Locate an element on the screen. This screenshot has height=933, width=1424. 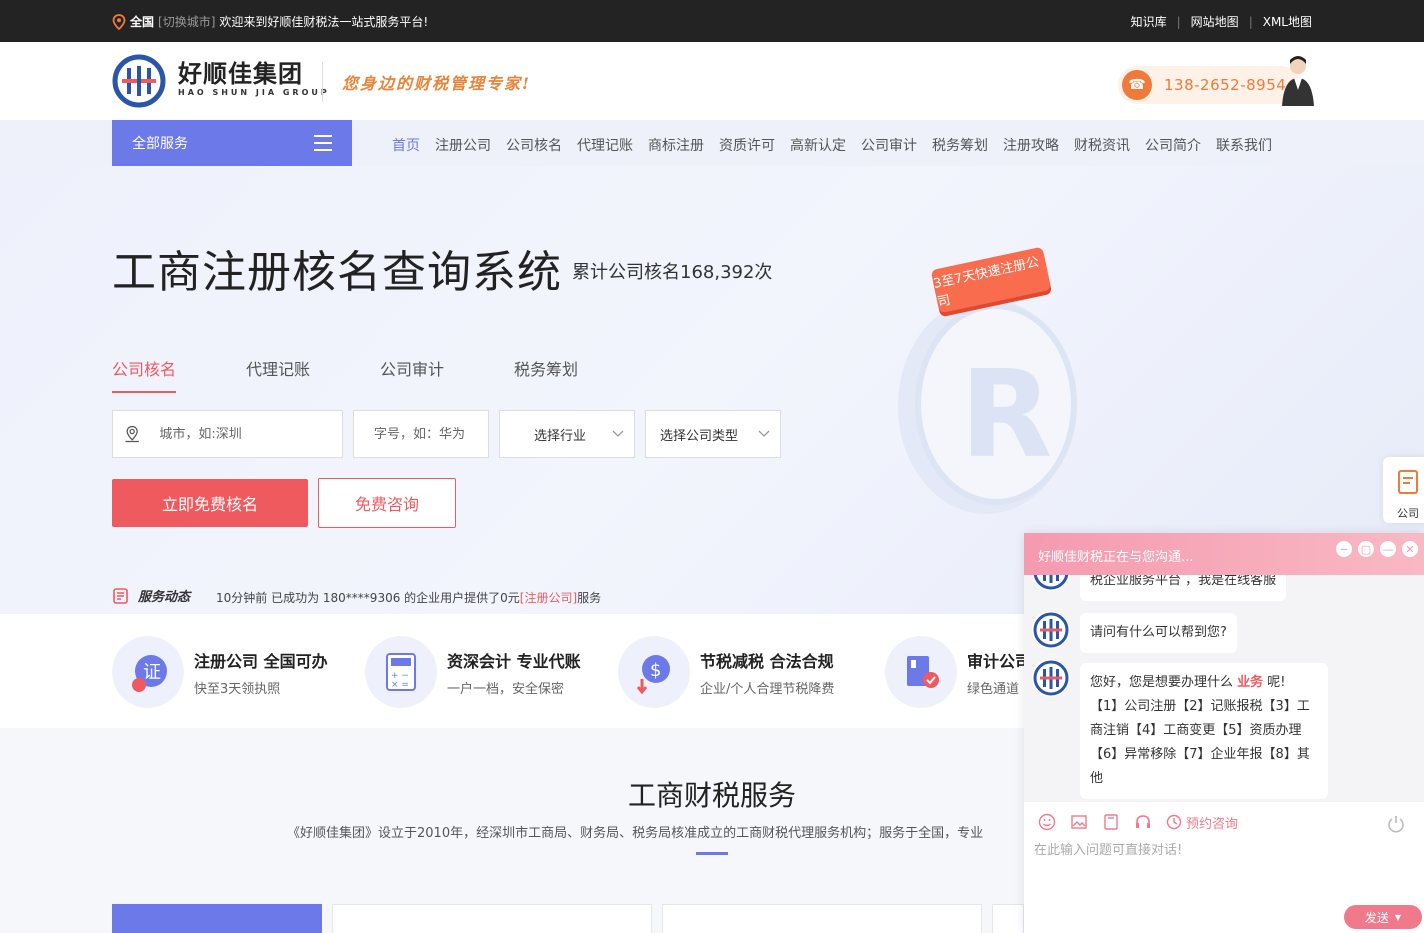
send-button: 发送 ▼ is located at coordinates (1383, 917).